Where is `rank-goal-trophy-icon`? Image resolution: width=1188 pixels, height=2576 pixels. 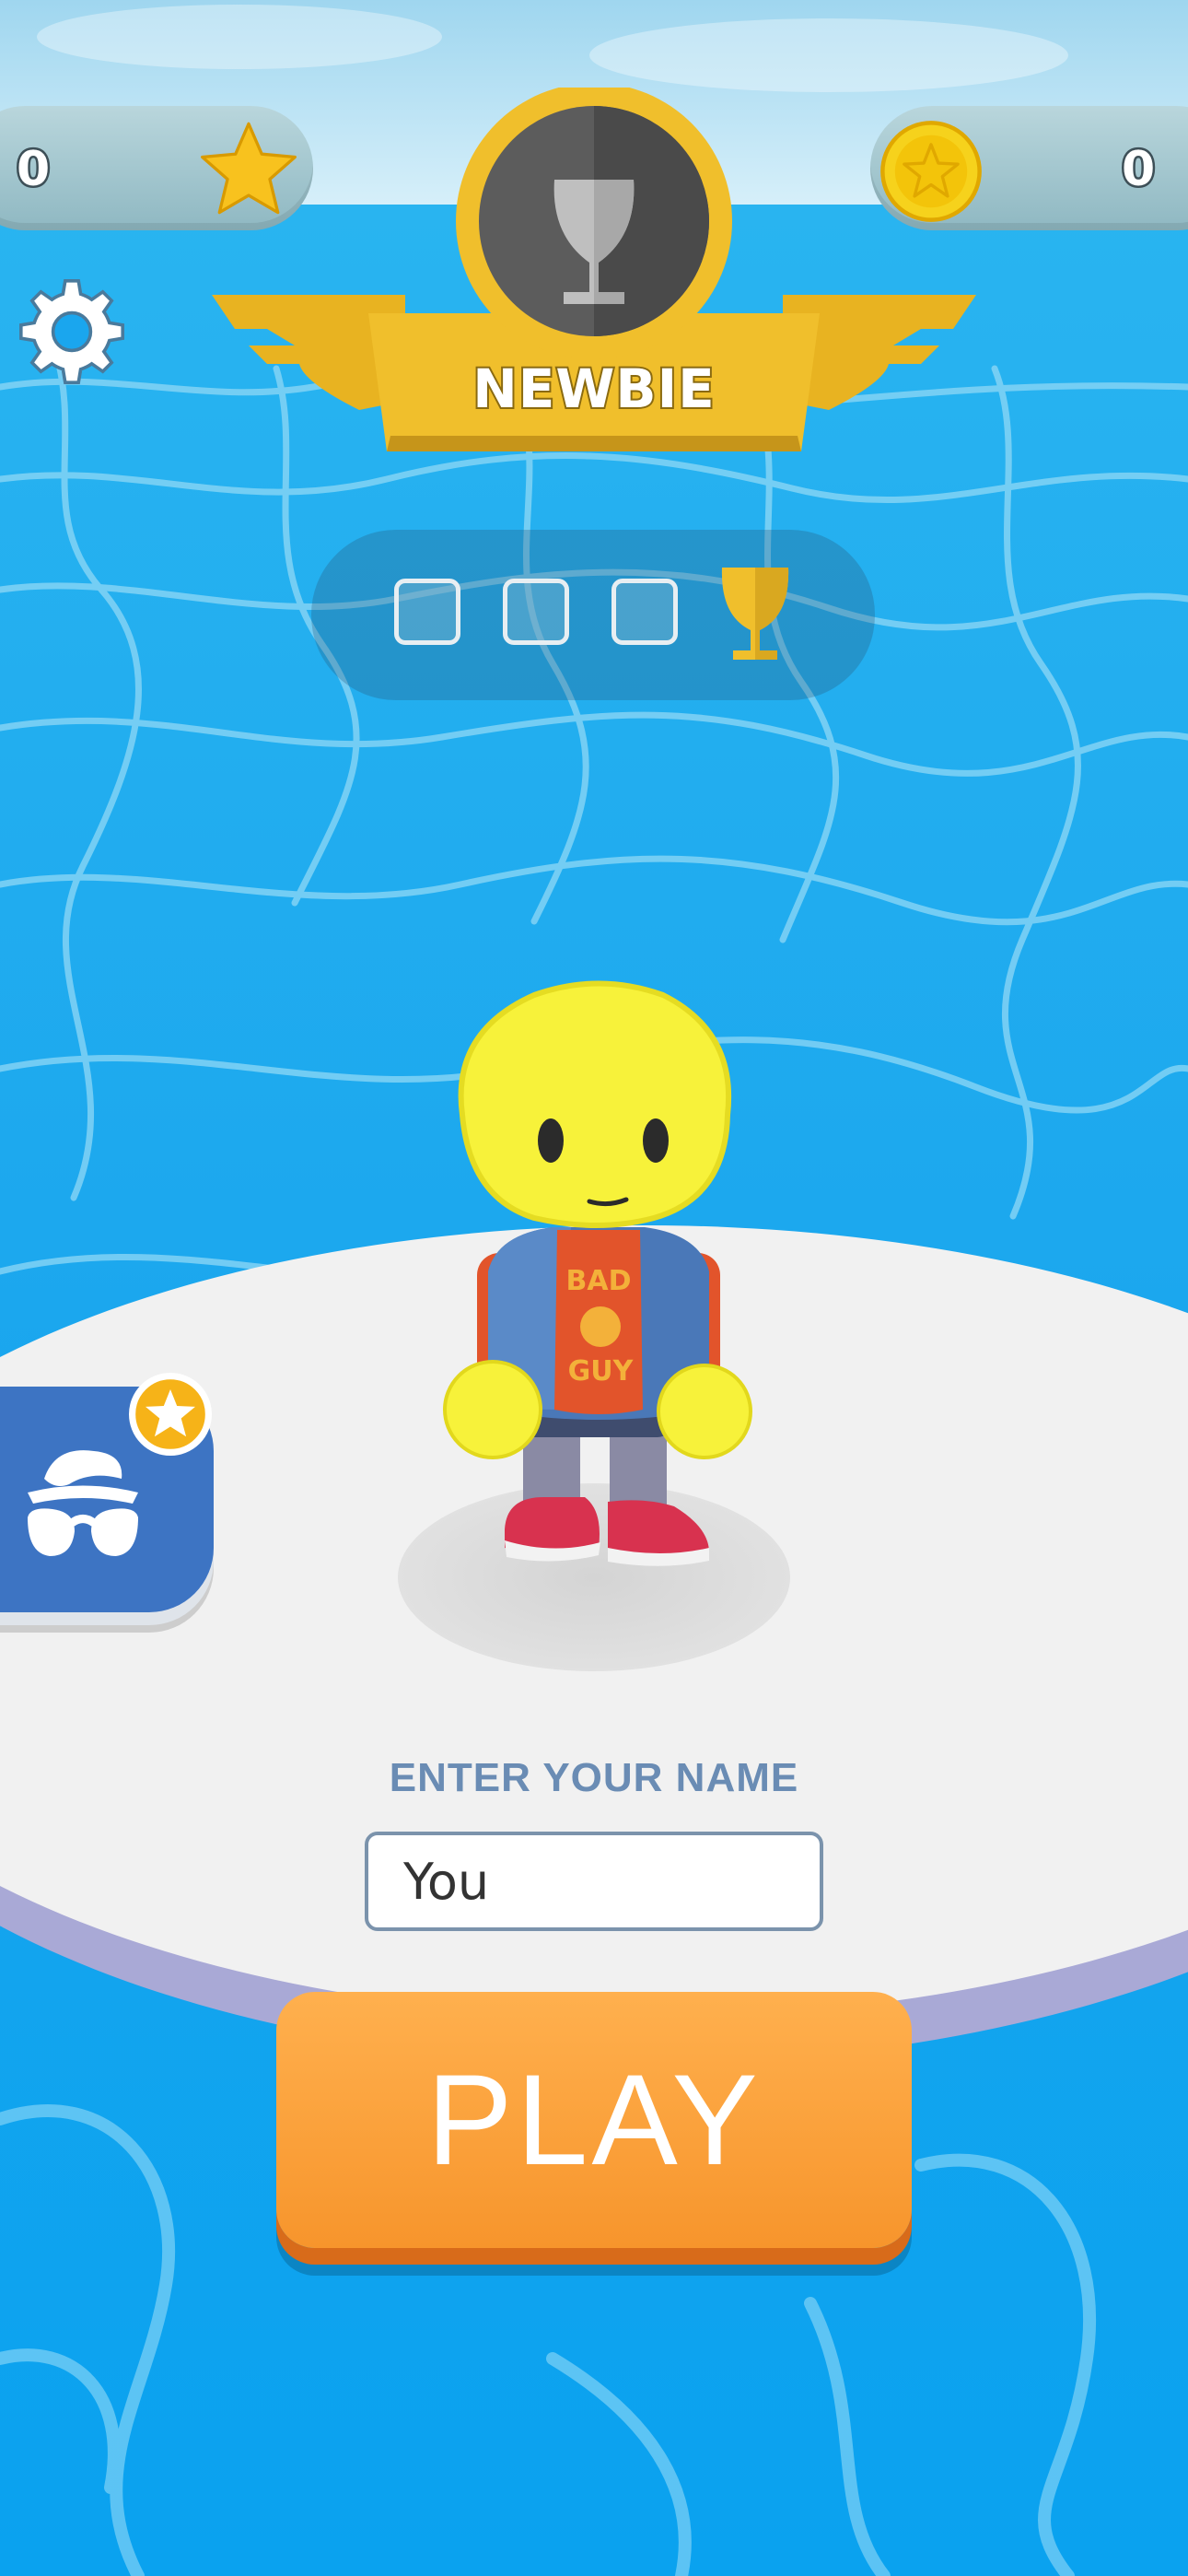 rank-goal-trophy-icon is located at coordinates (755, 614).